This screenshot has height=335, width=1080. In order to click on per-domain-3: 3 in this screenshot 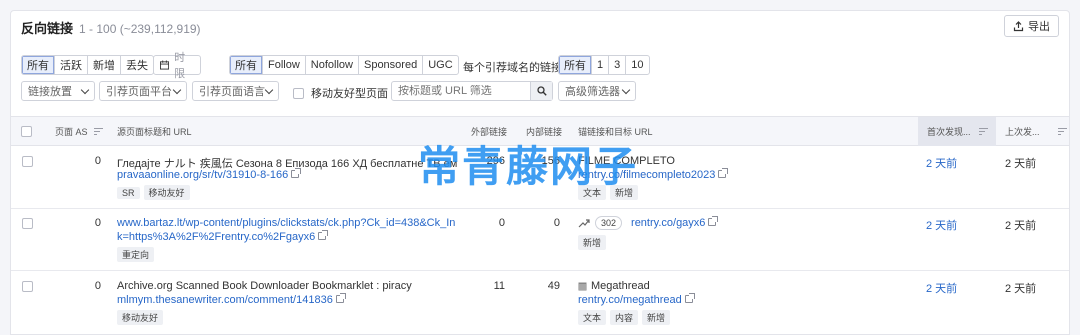, I will do `click(618, 65)`.